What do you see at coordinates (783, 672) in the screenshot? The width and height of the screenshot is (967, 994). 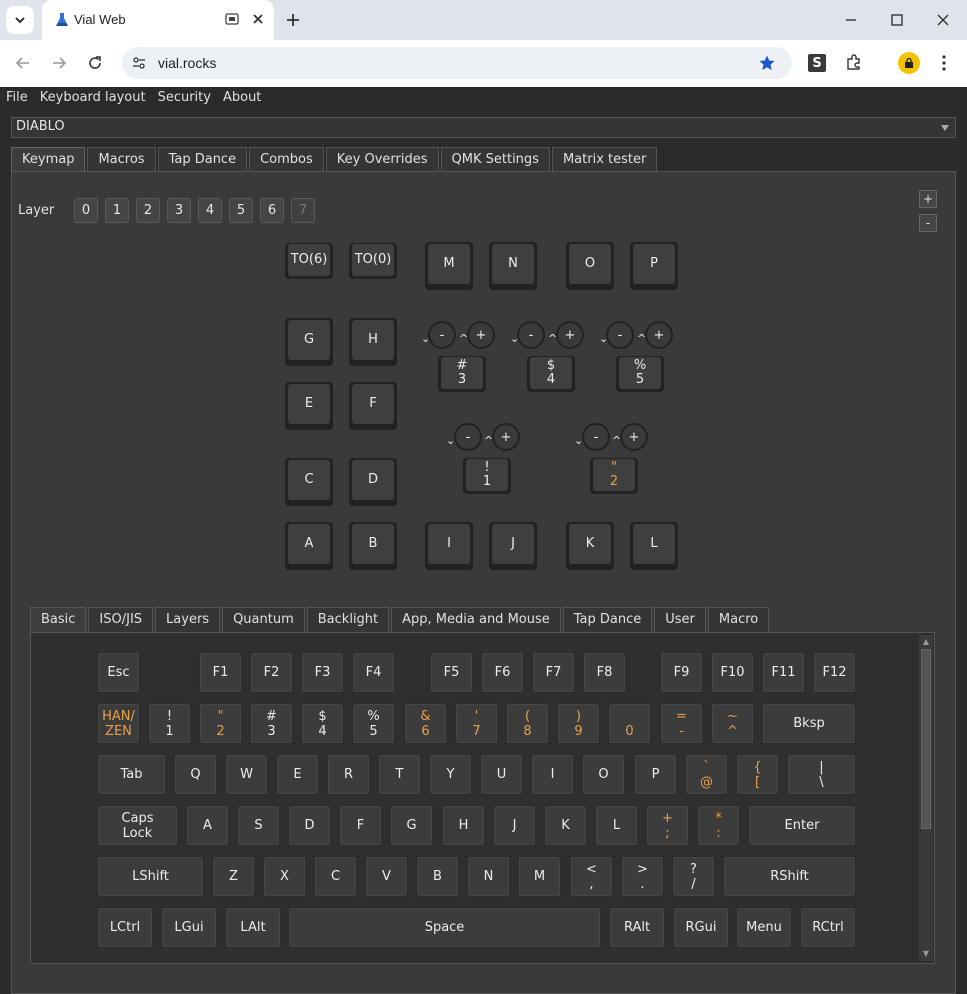 I see `kb-f11: F11` at bounding box center [783, 672].